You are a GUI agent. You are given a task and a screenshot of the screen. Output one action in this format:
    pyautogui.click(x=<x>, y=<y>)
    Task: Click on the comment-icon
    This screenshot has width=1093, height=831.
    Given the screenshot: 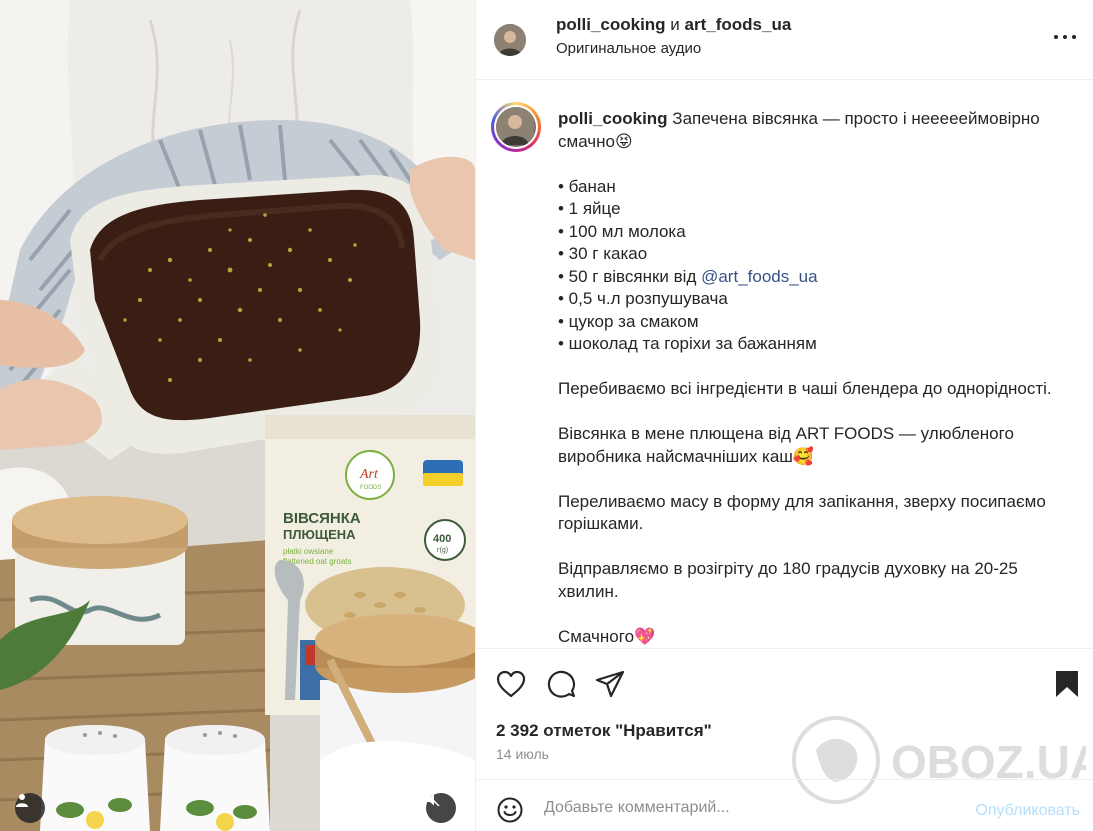 What is the action you would take?
    pyautogui.click(x=561, y=684)
    